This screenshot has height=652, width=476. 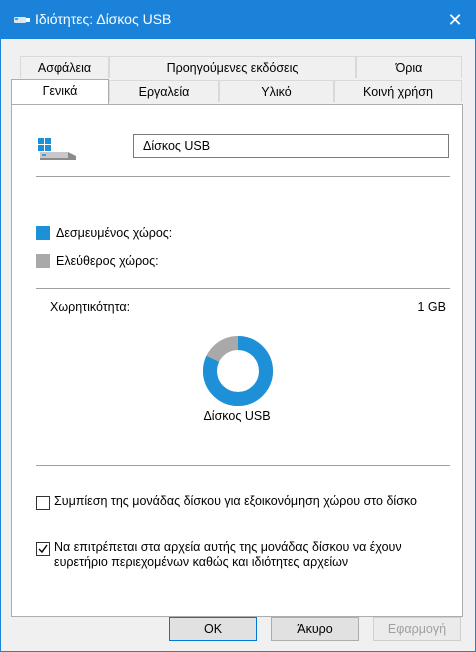 What do you see at coordinates (291, 146) in the screenshot?
I see `drive-name-input` at bounding box center [291, 146].